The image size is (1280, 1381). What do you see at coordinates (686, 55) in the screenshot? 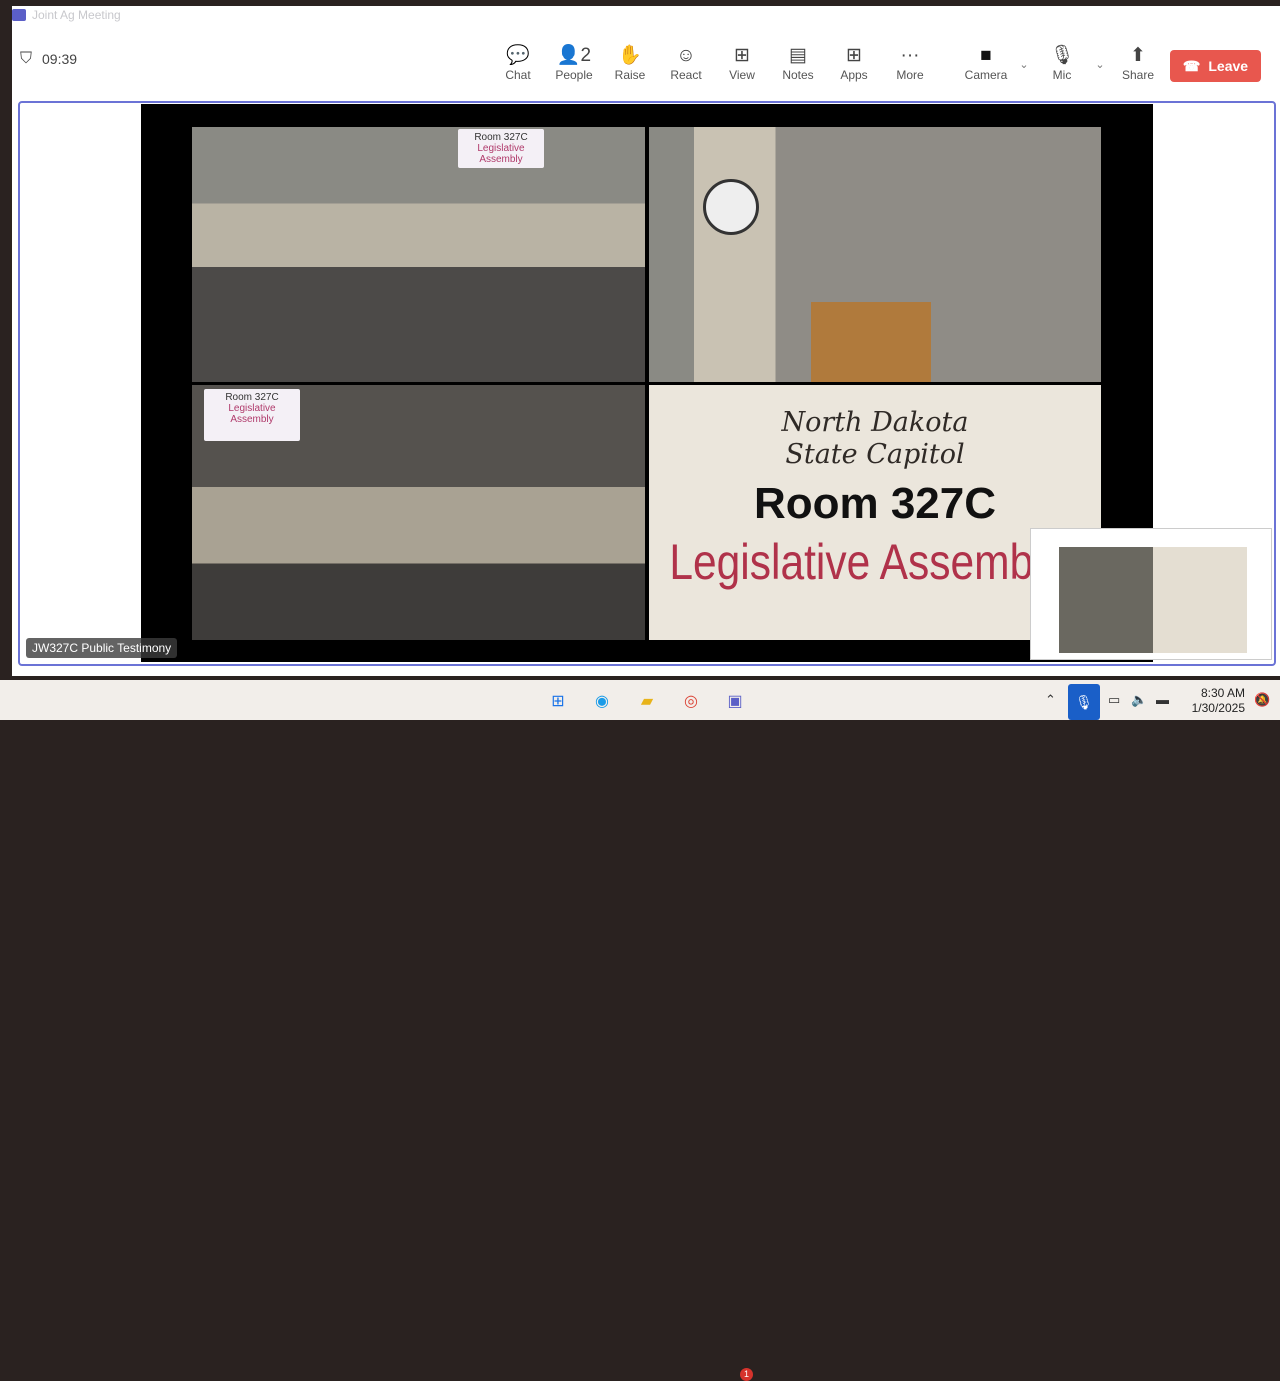
I see `smiley-icon: ☺` at bounding box center [686, 55].